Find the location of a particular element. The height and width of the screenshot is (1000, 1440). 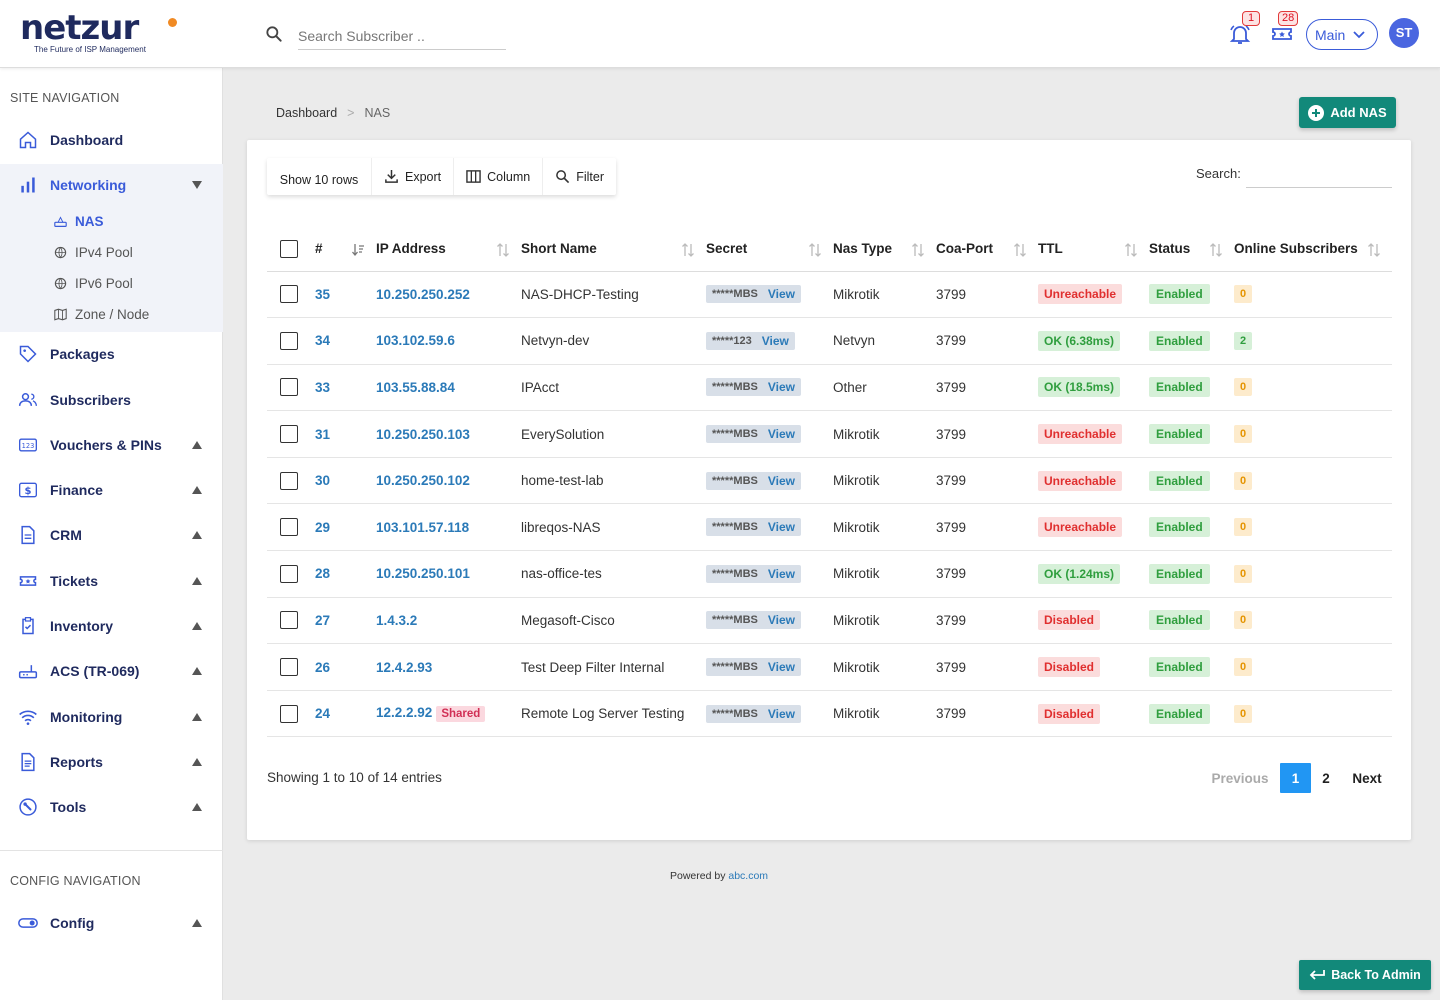

nas-id-link: 24 is located at coordinates (322, 713).